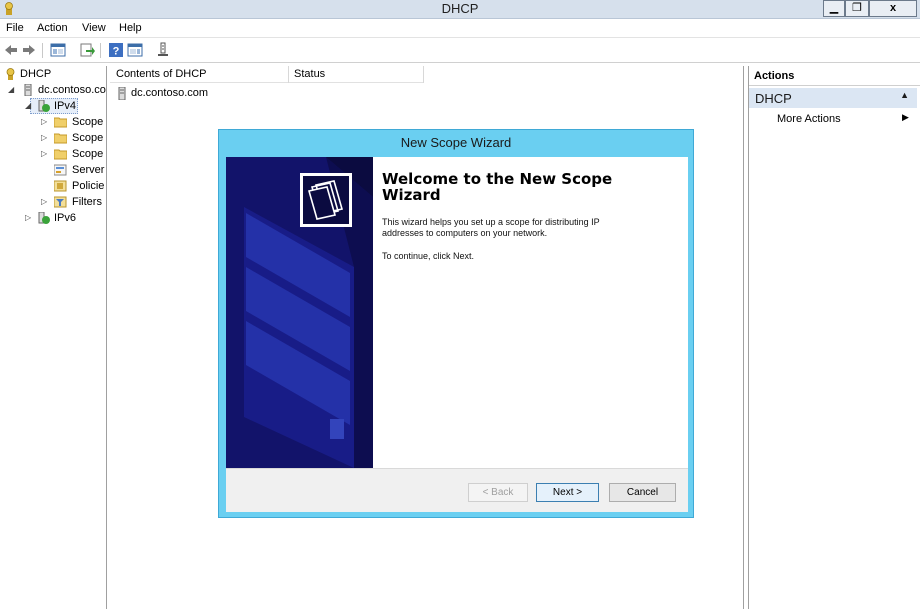 The width and height of the screenshot is (920, 609). I want to click on ipv4-icon, so click(44, 106).